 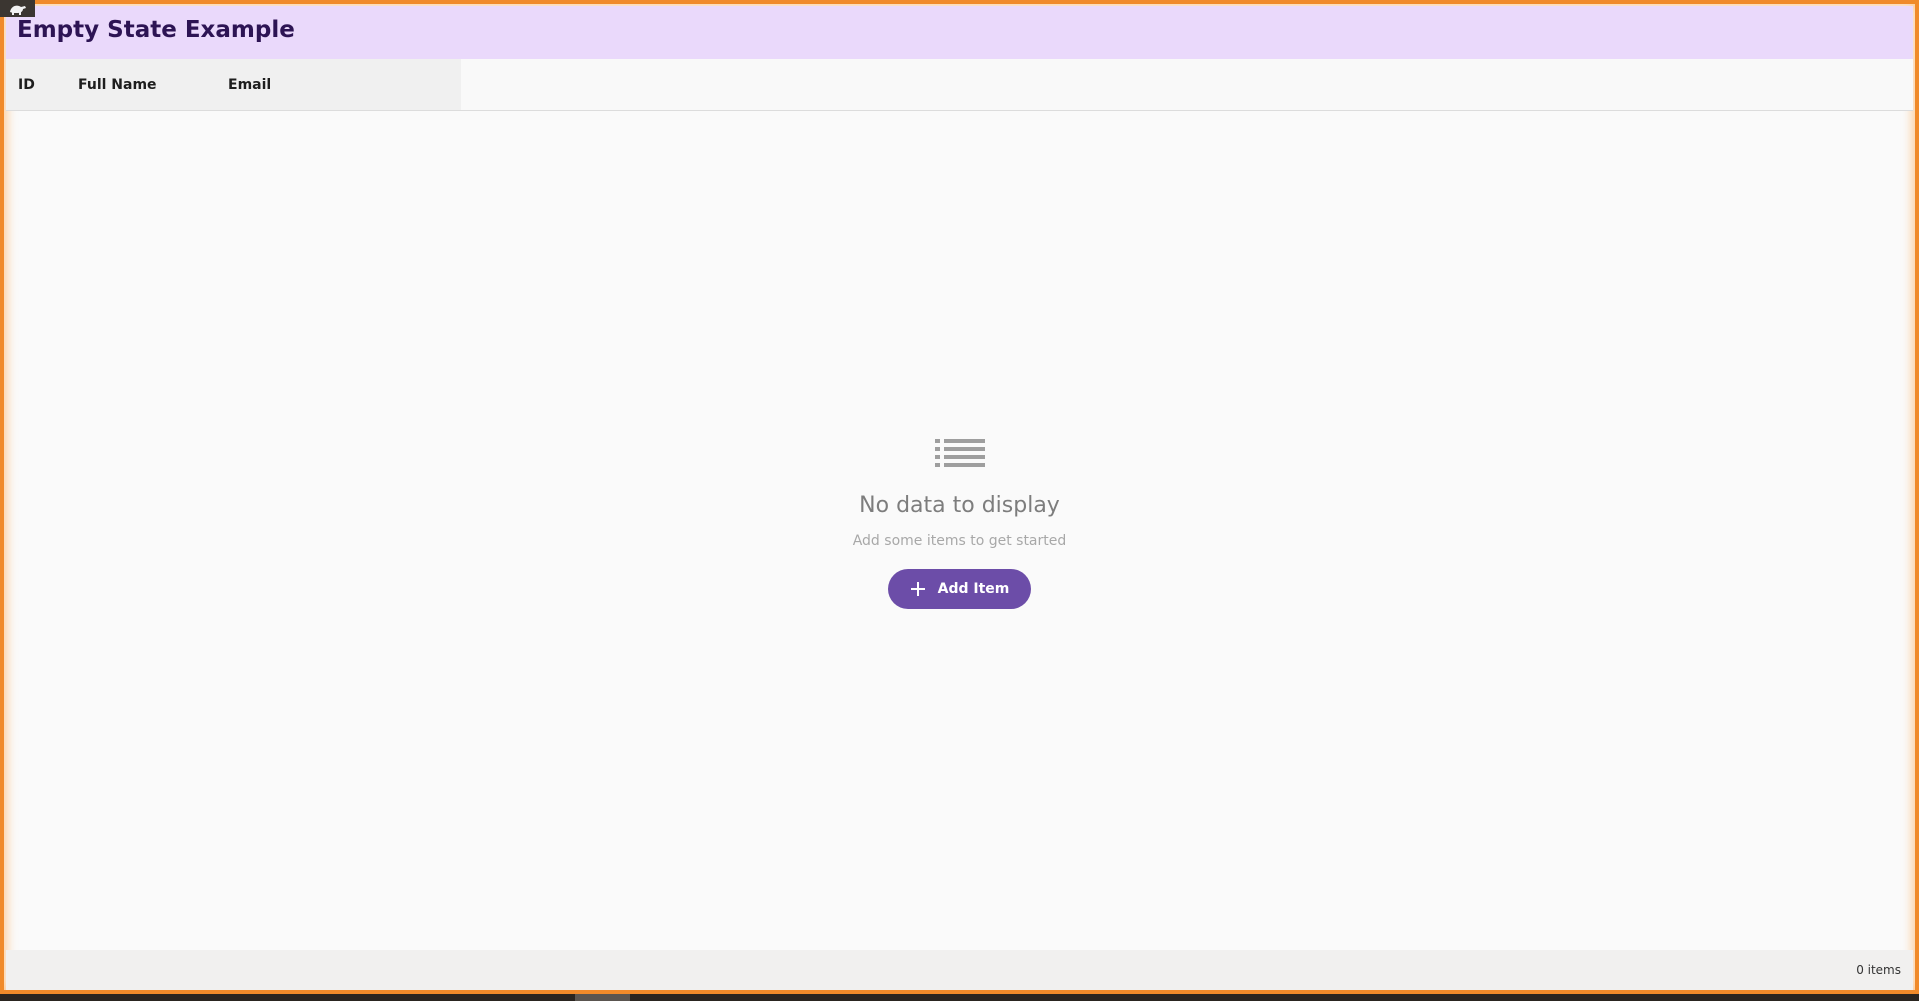 I want to click on column-header-email: Email, so click(x=249, y=84).